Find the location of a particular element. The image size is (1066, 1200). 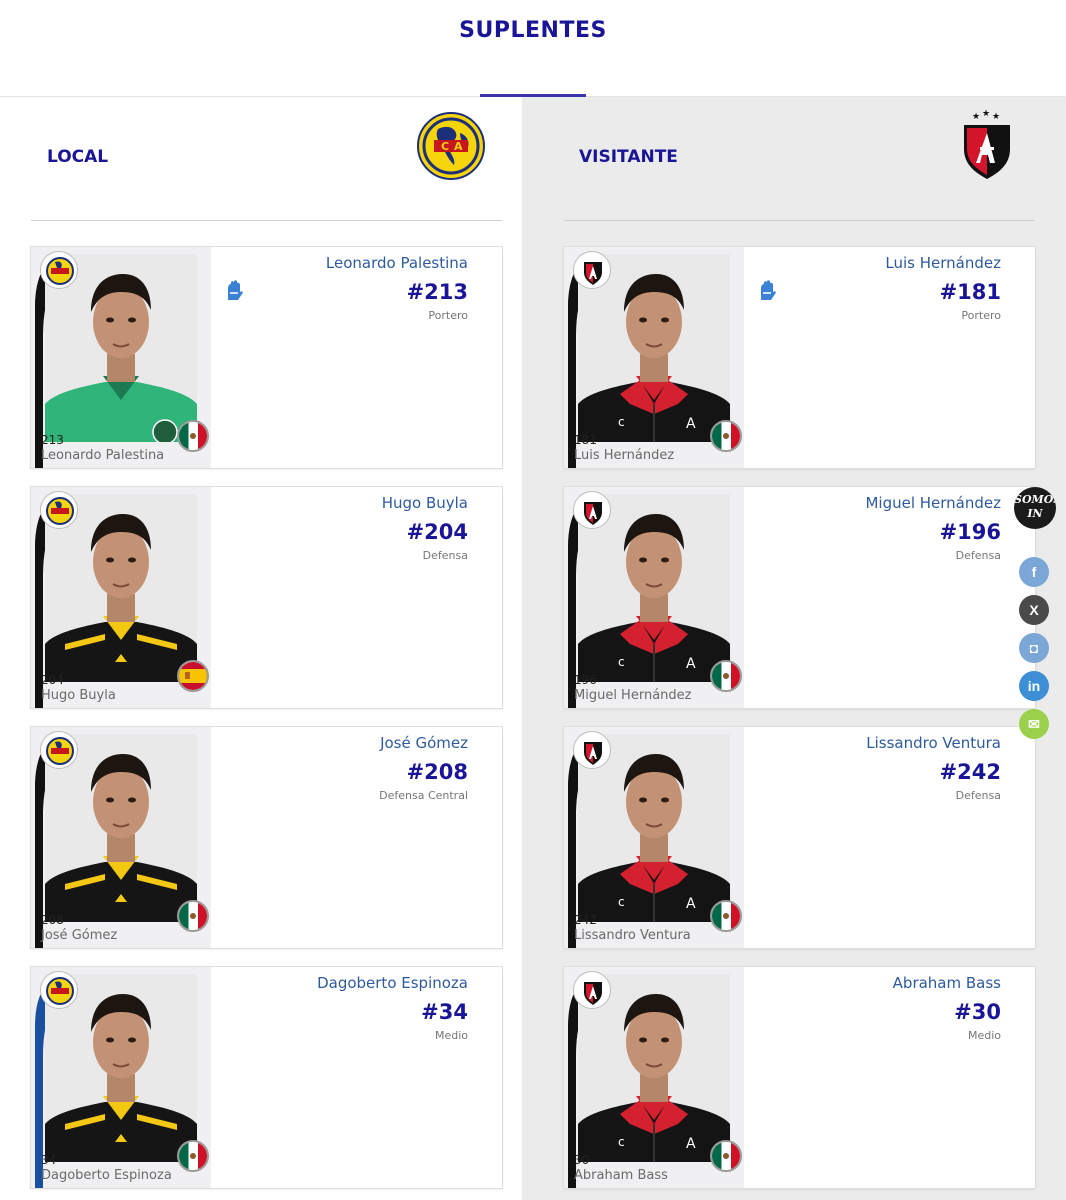

player-sticker: c A 196 Miguel Hernández is located at coordinates (654, 597).